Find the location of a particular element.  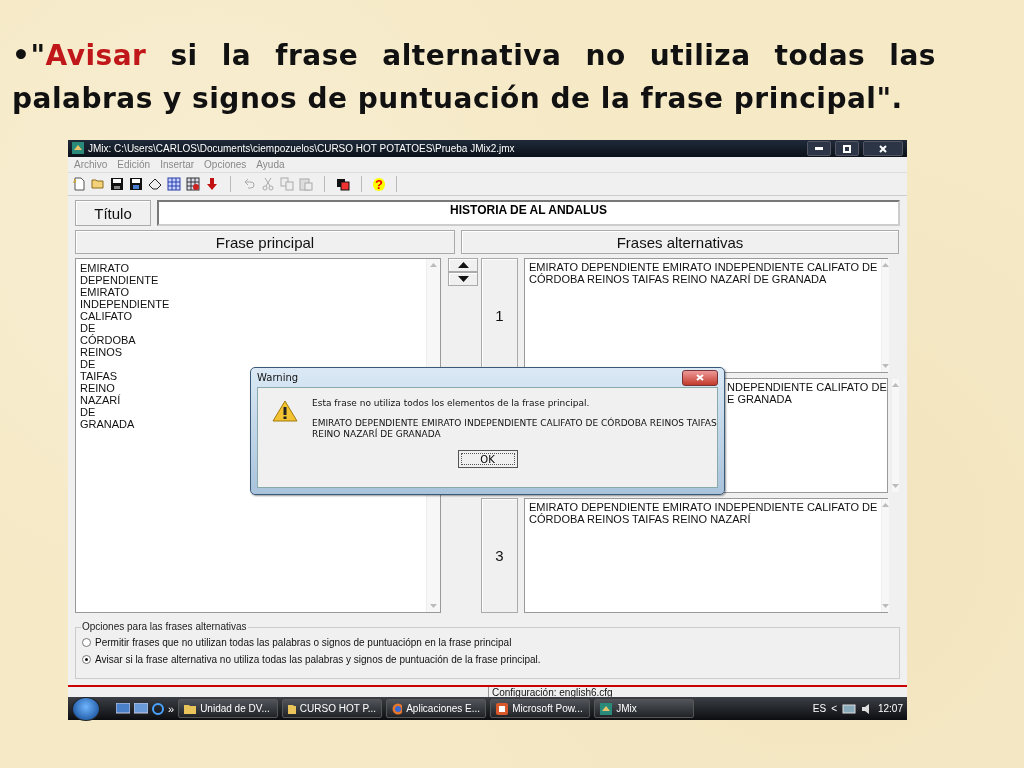

option-label: Permitir frases que no utilizan todas las palabras o signos de puntuaciópn en la frase principal is located at coordinates (303, 642).